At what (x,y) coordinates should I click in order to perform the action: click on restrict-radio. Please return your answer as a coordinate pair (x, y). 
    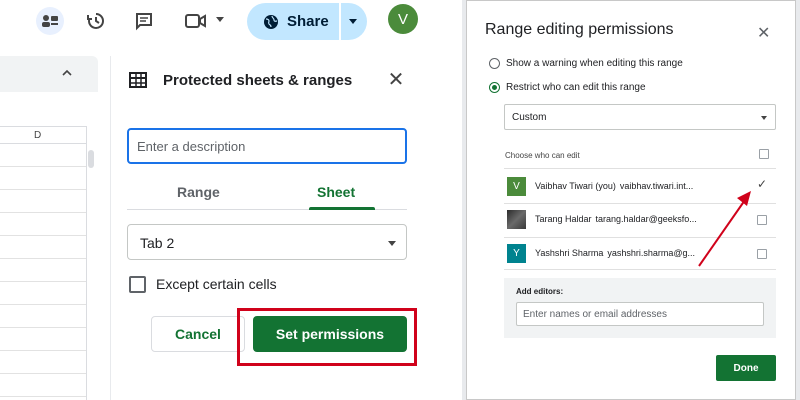
    Looking at the image, I should click on (494, 87).